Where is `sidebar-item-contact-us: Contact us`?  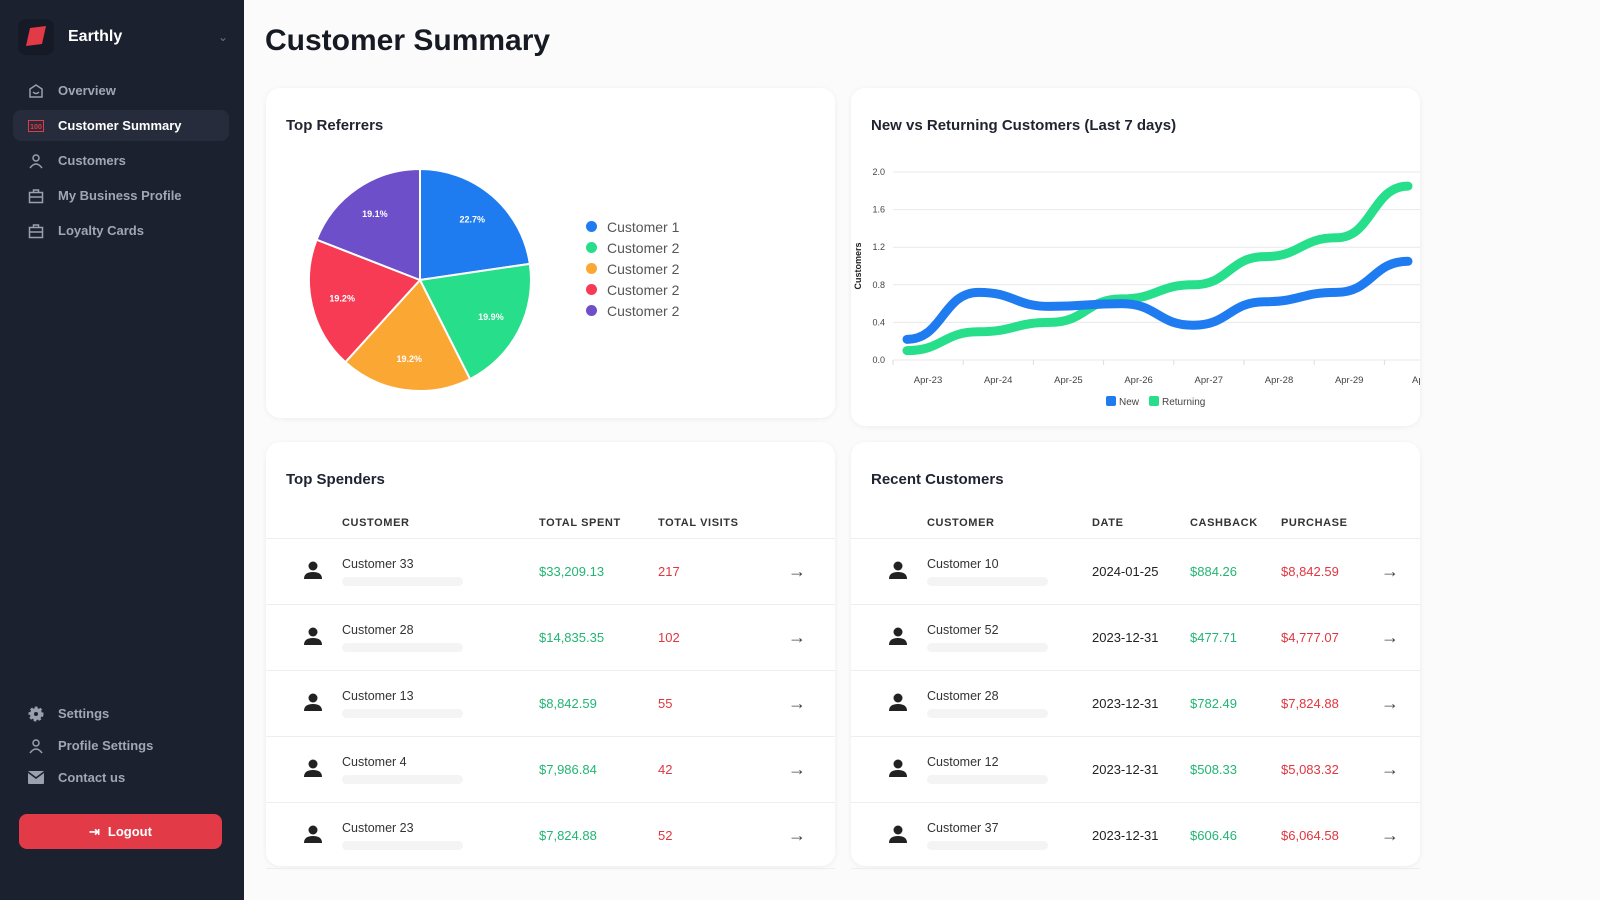 sidebar-item-contact-us: Contact us is located at coordinates (121, 777).